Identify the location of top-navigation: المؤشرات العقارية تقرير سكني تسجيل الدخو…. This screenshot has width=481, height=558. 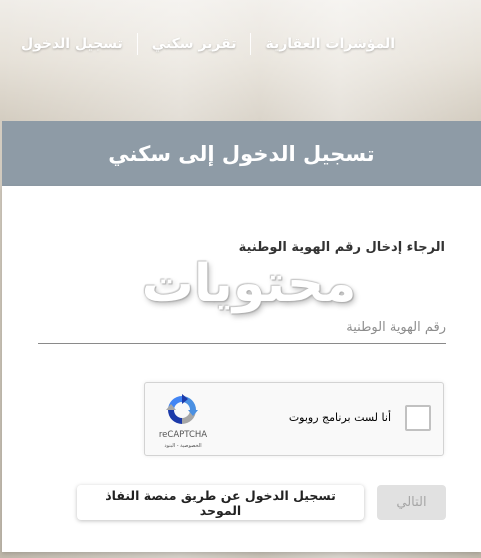
(204, 44).